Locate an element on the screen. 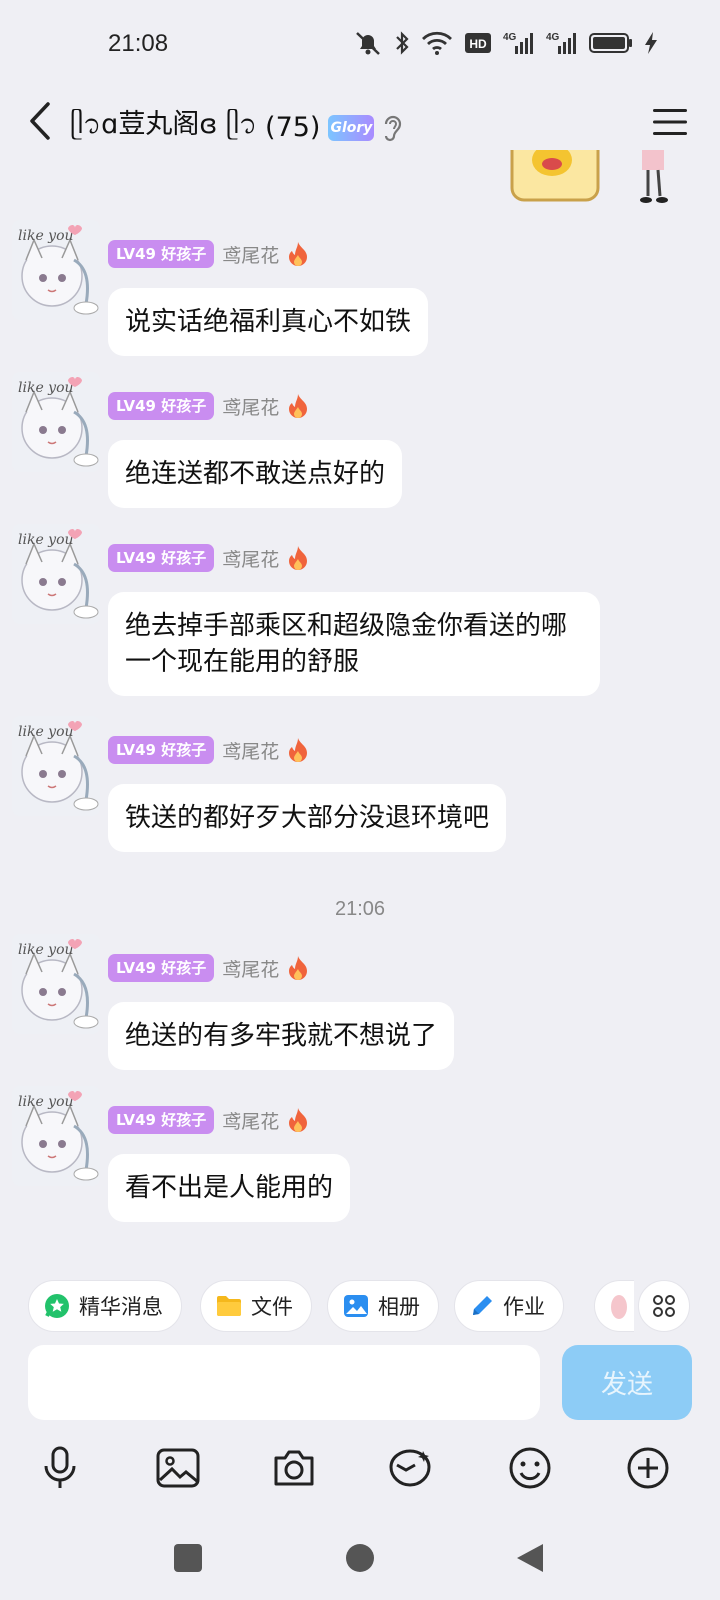  message-input is located at coordinates (284, 1382).